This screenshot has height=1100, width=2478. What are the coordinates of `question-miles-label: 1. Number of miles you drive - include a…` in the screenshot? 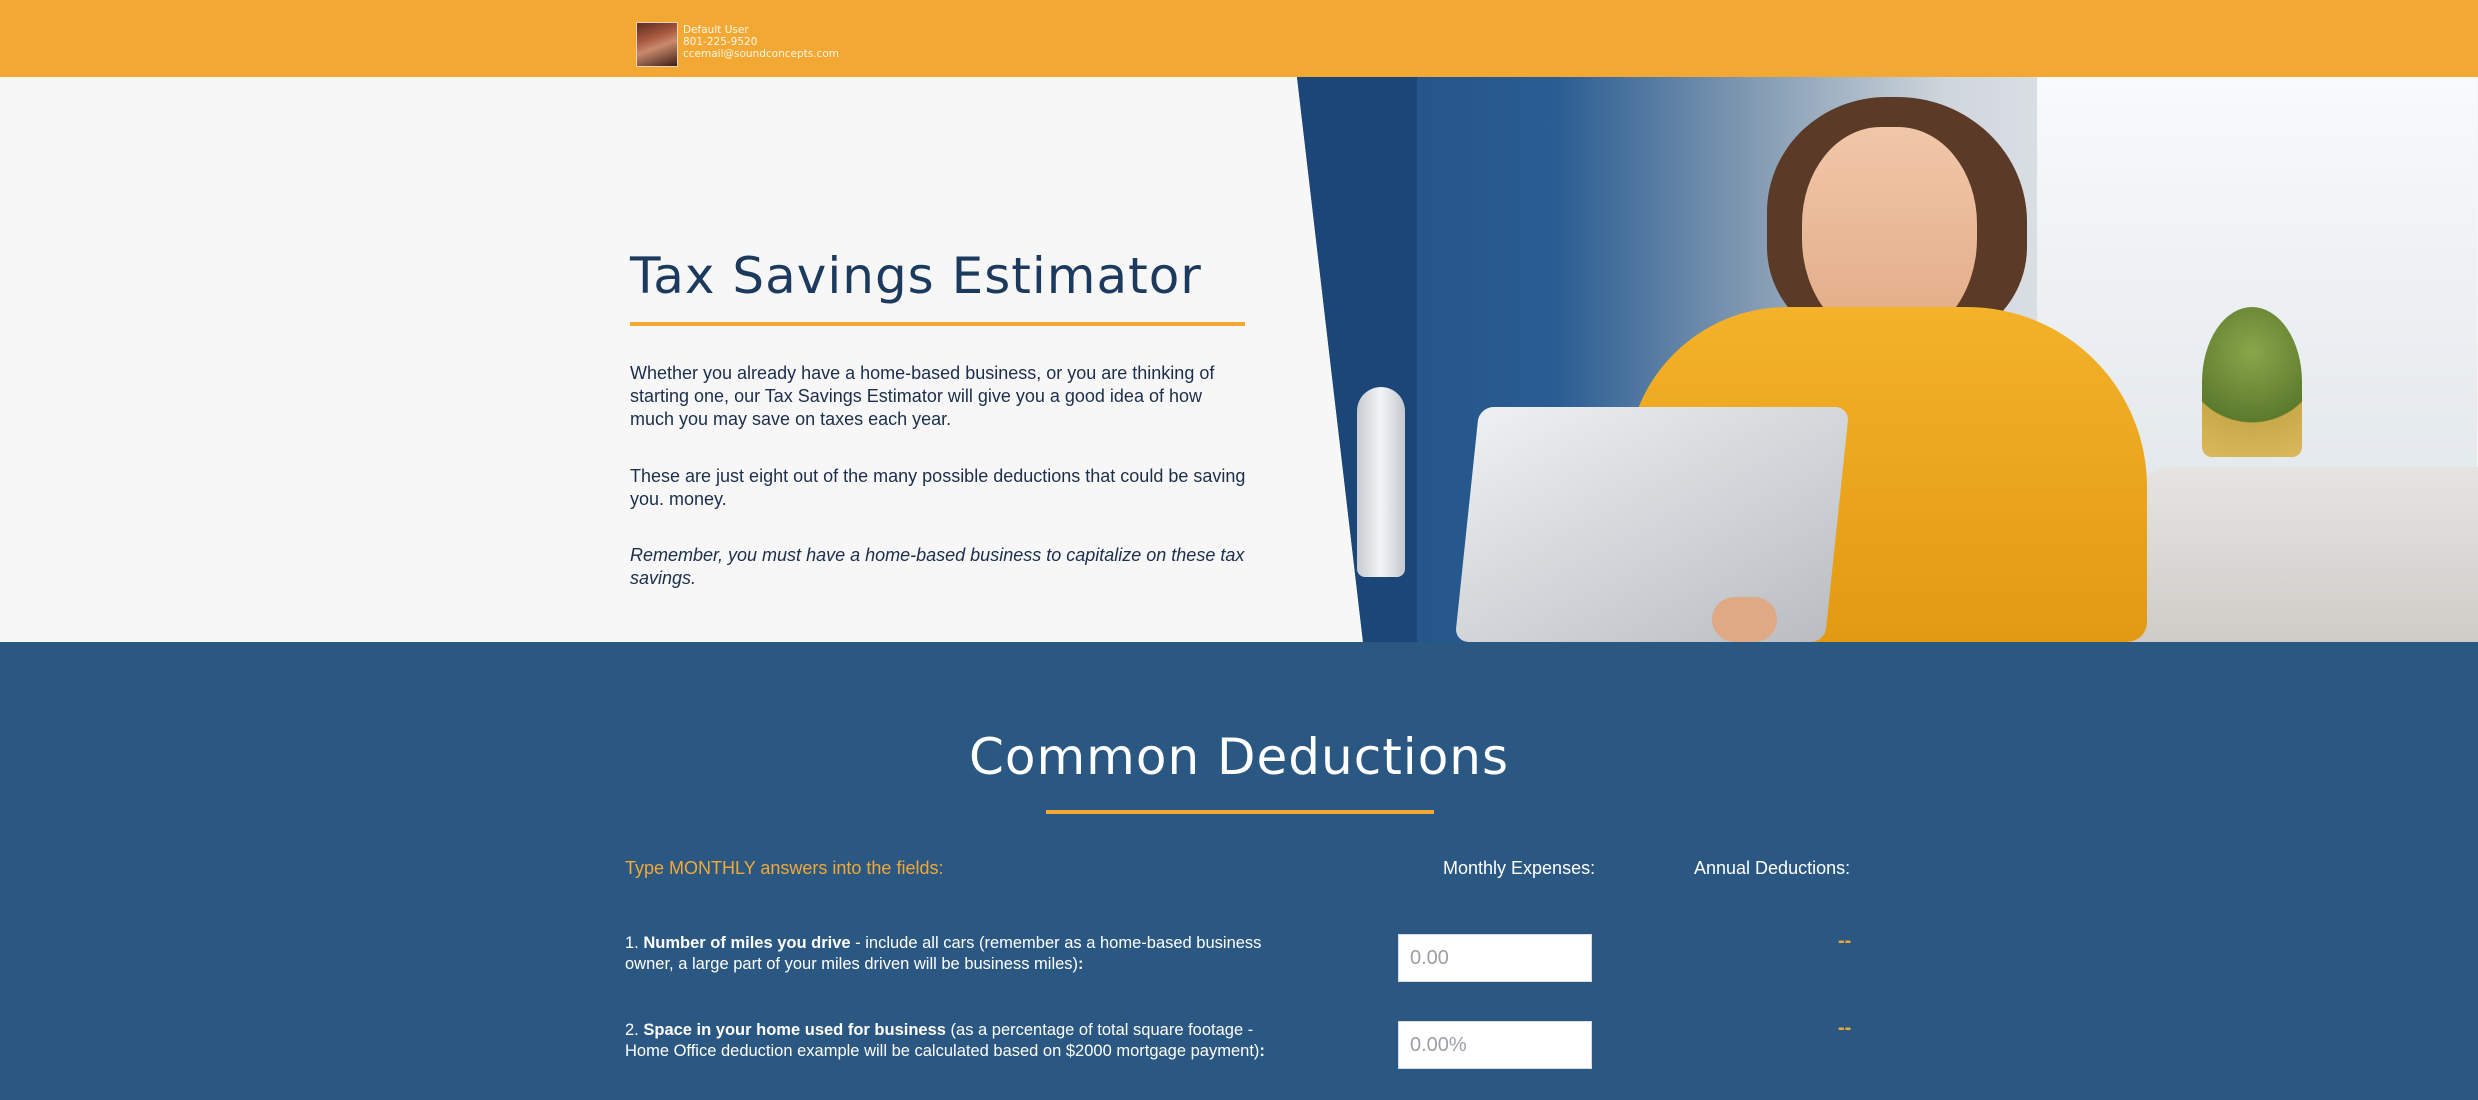 It's located at (950, 954).